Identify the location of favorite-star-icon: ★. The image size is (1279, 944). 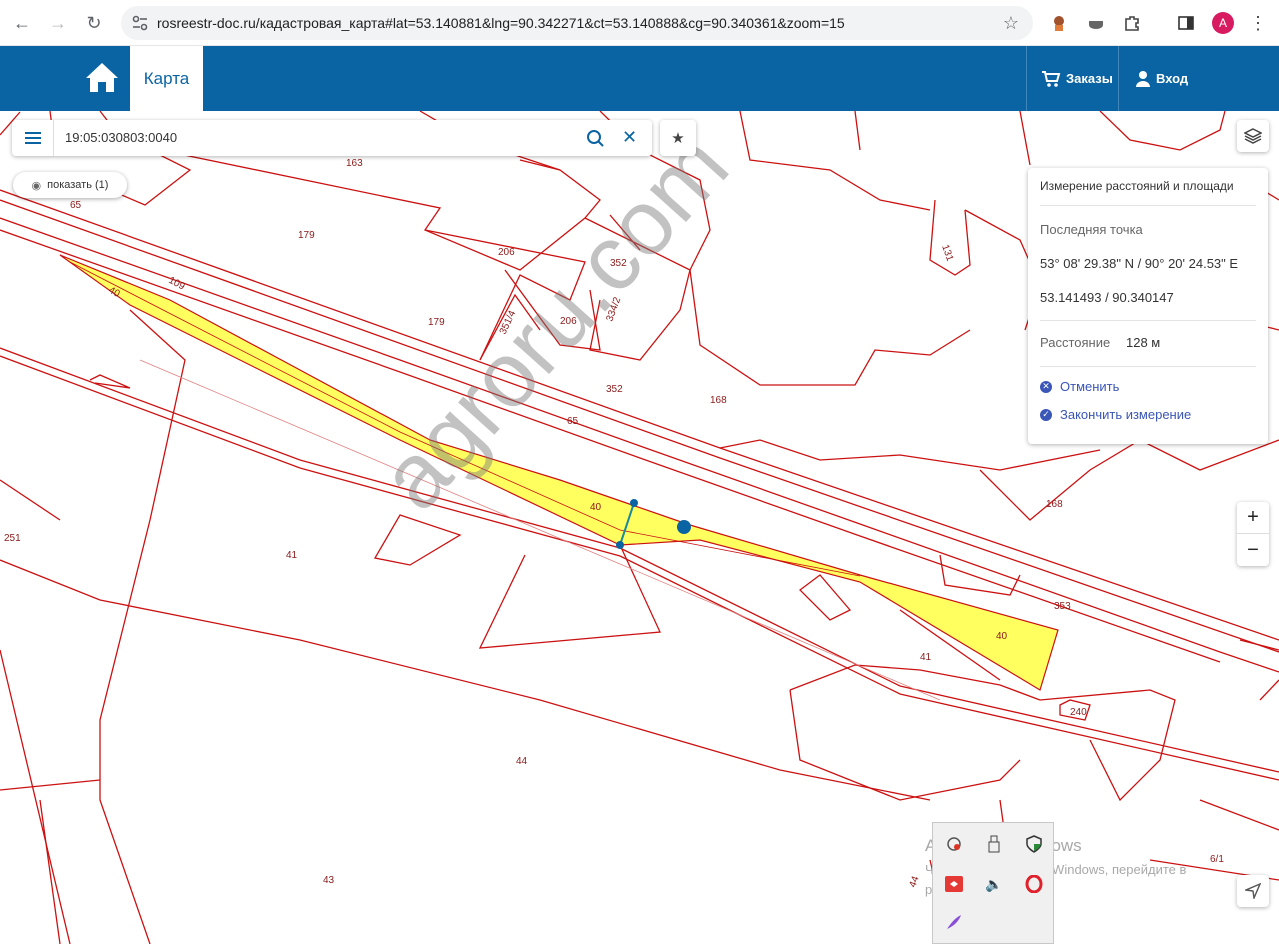
(678, 138).